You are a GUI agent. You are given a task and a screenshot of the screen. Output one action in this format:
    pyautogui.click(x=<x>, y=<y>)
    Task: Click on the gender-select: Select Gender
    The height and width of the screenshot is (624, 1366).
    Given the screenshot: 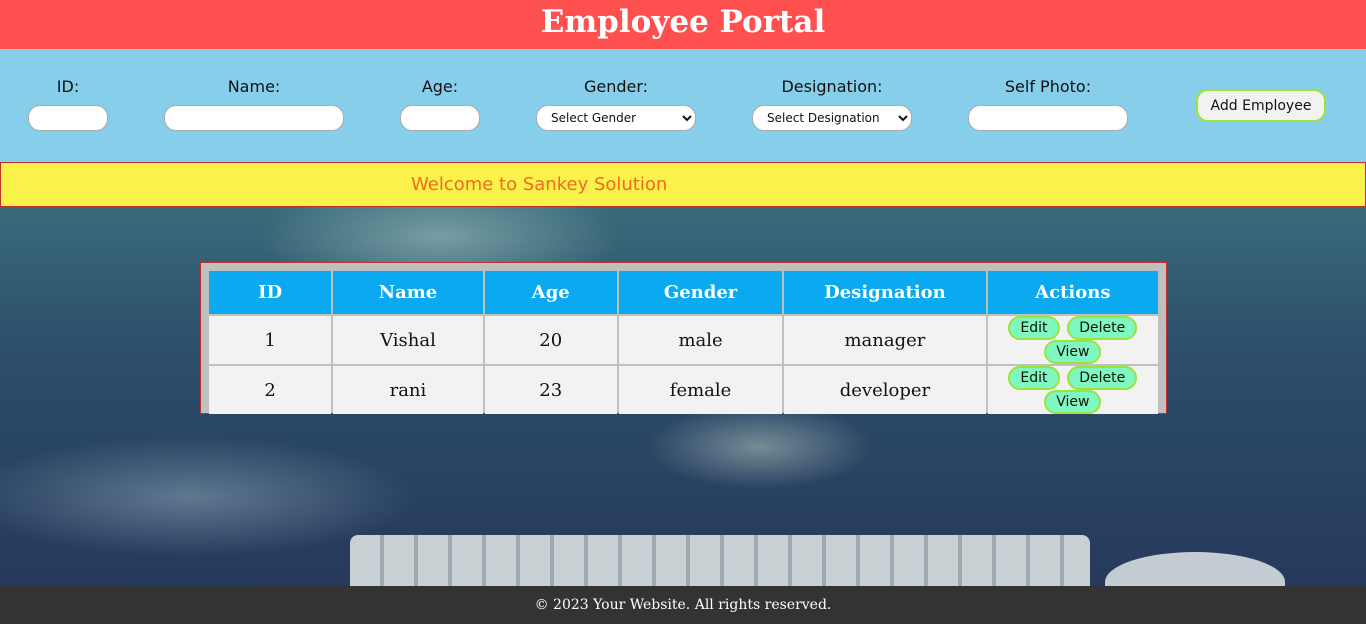 What is the action you would take?
    pyautogui.click(x=616, y=118)
    